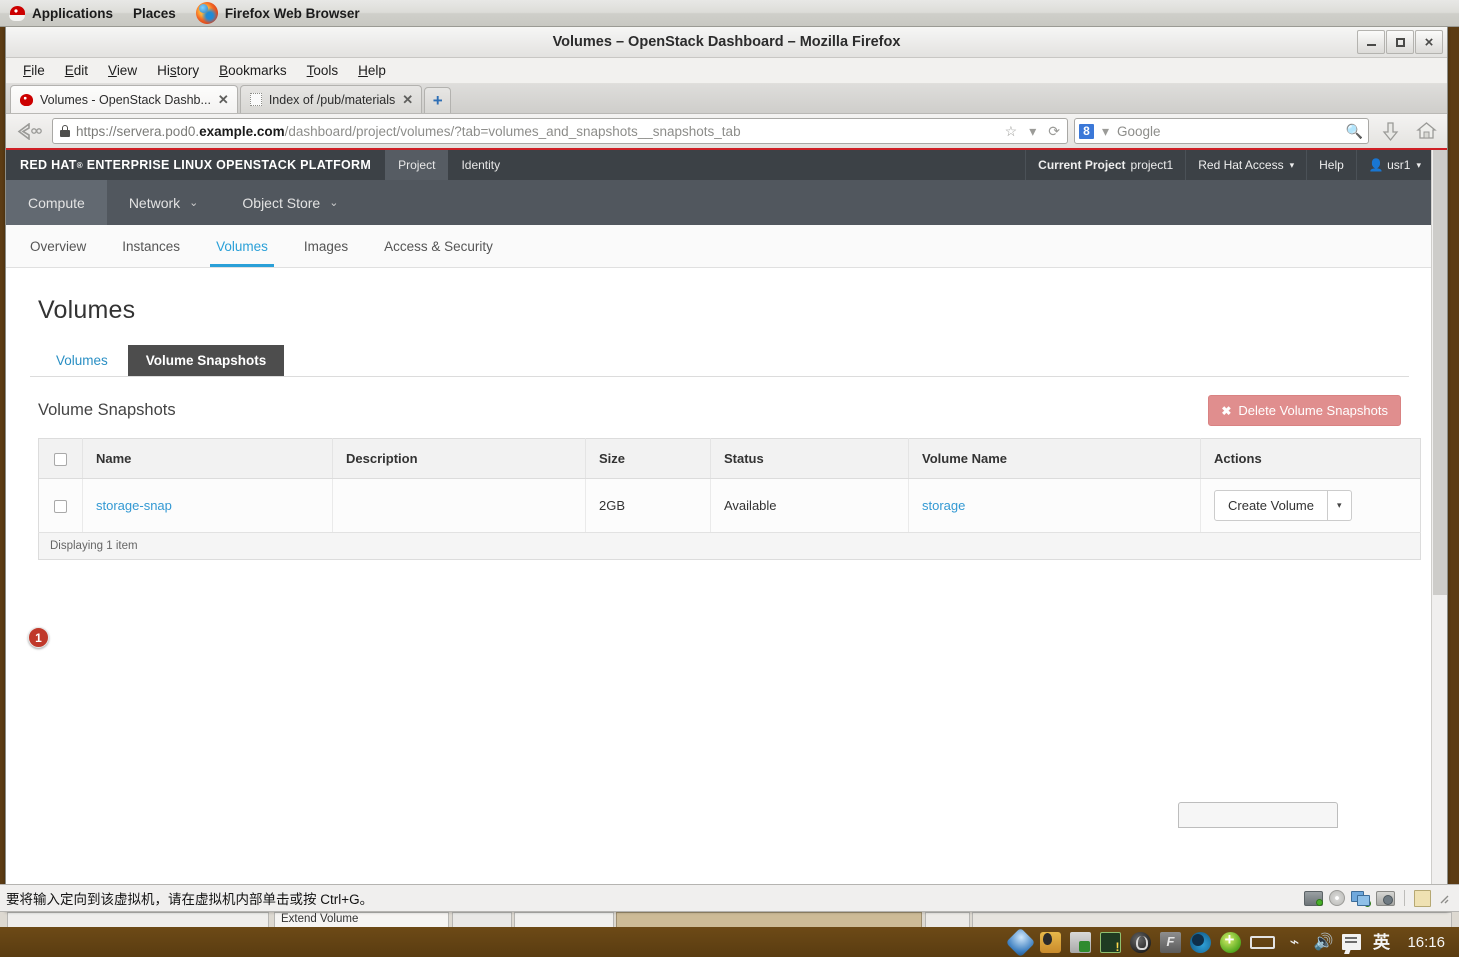  What do you see at coordinates (1354, 131) in the screenshot?
I see `search-icon: 🔍` at bounding box center [1354, 131].